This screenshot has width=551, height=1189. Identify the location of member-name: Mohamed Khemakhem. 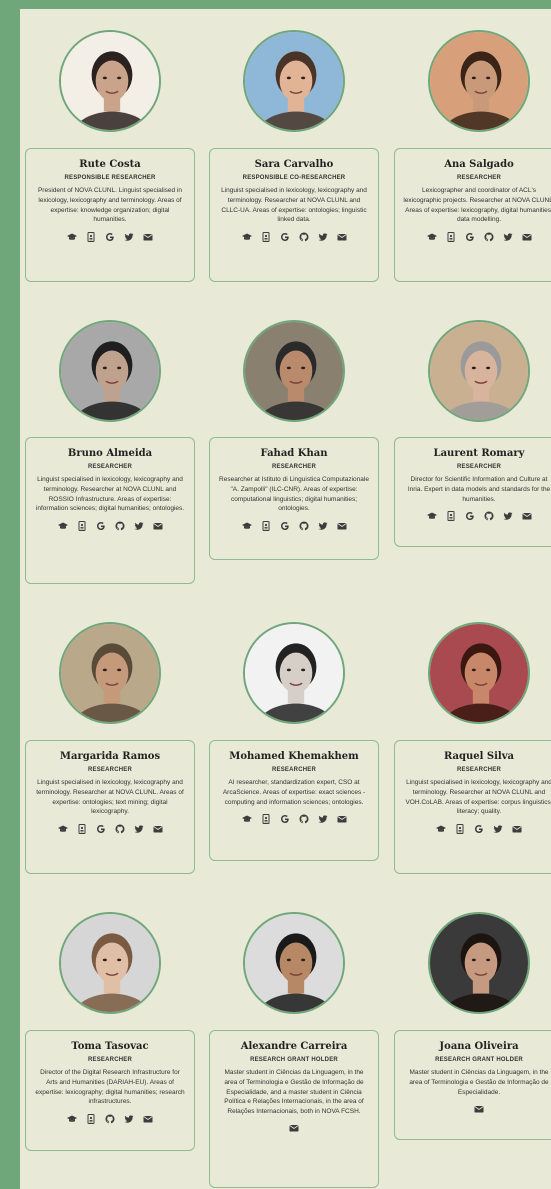
(294, 756).